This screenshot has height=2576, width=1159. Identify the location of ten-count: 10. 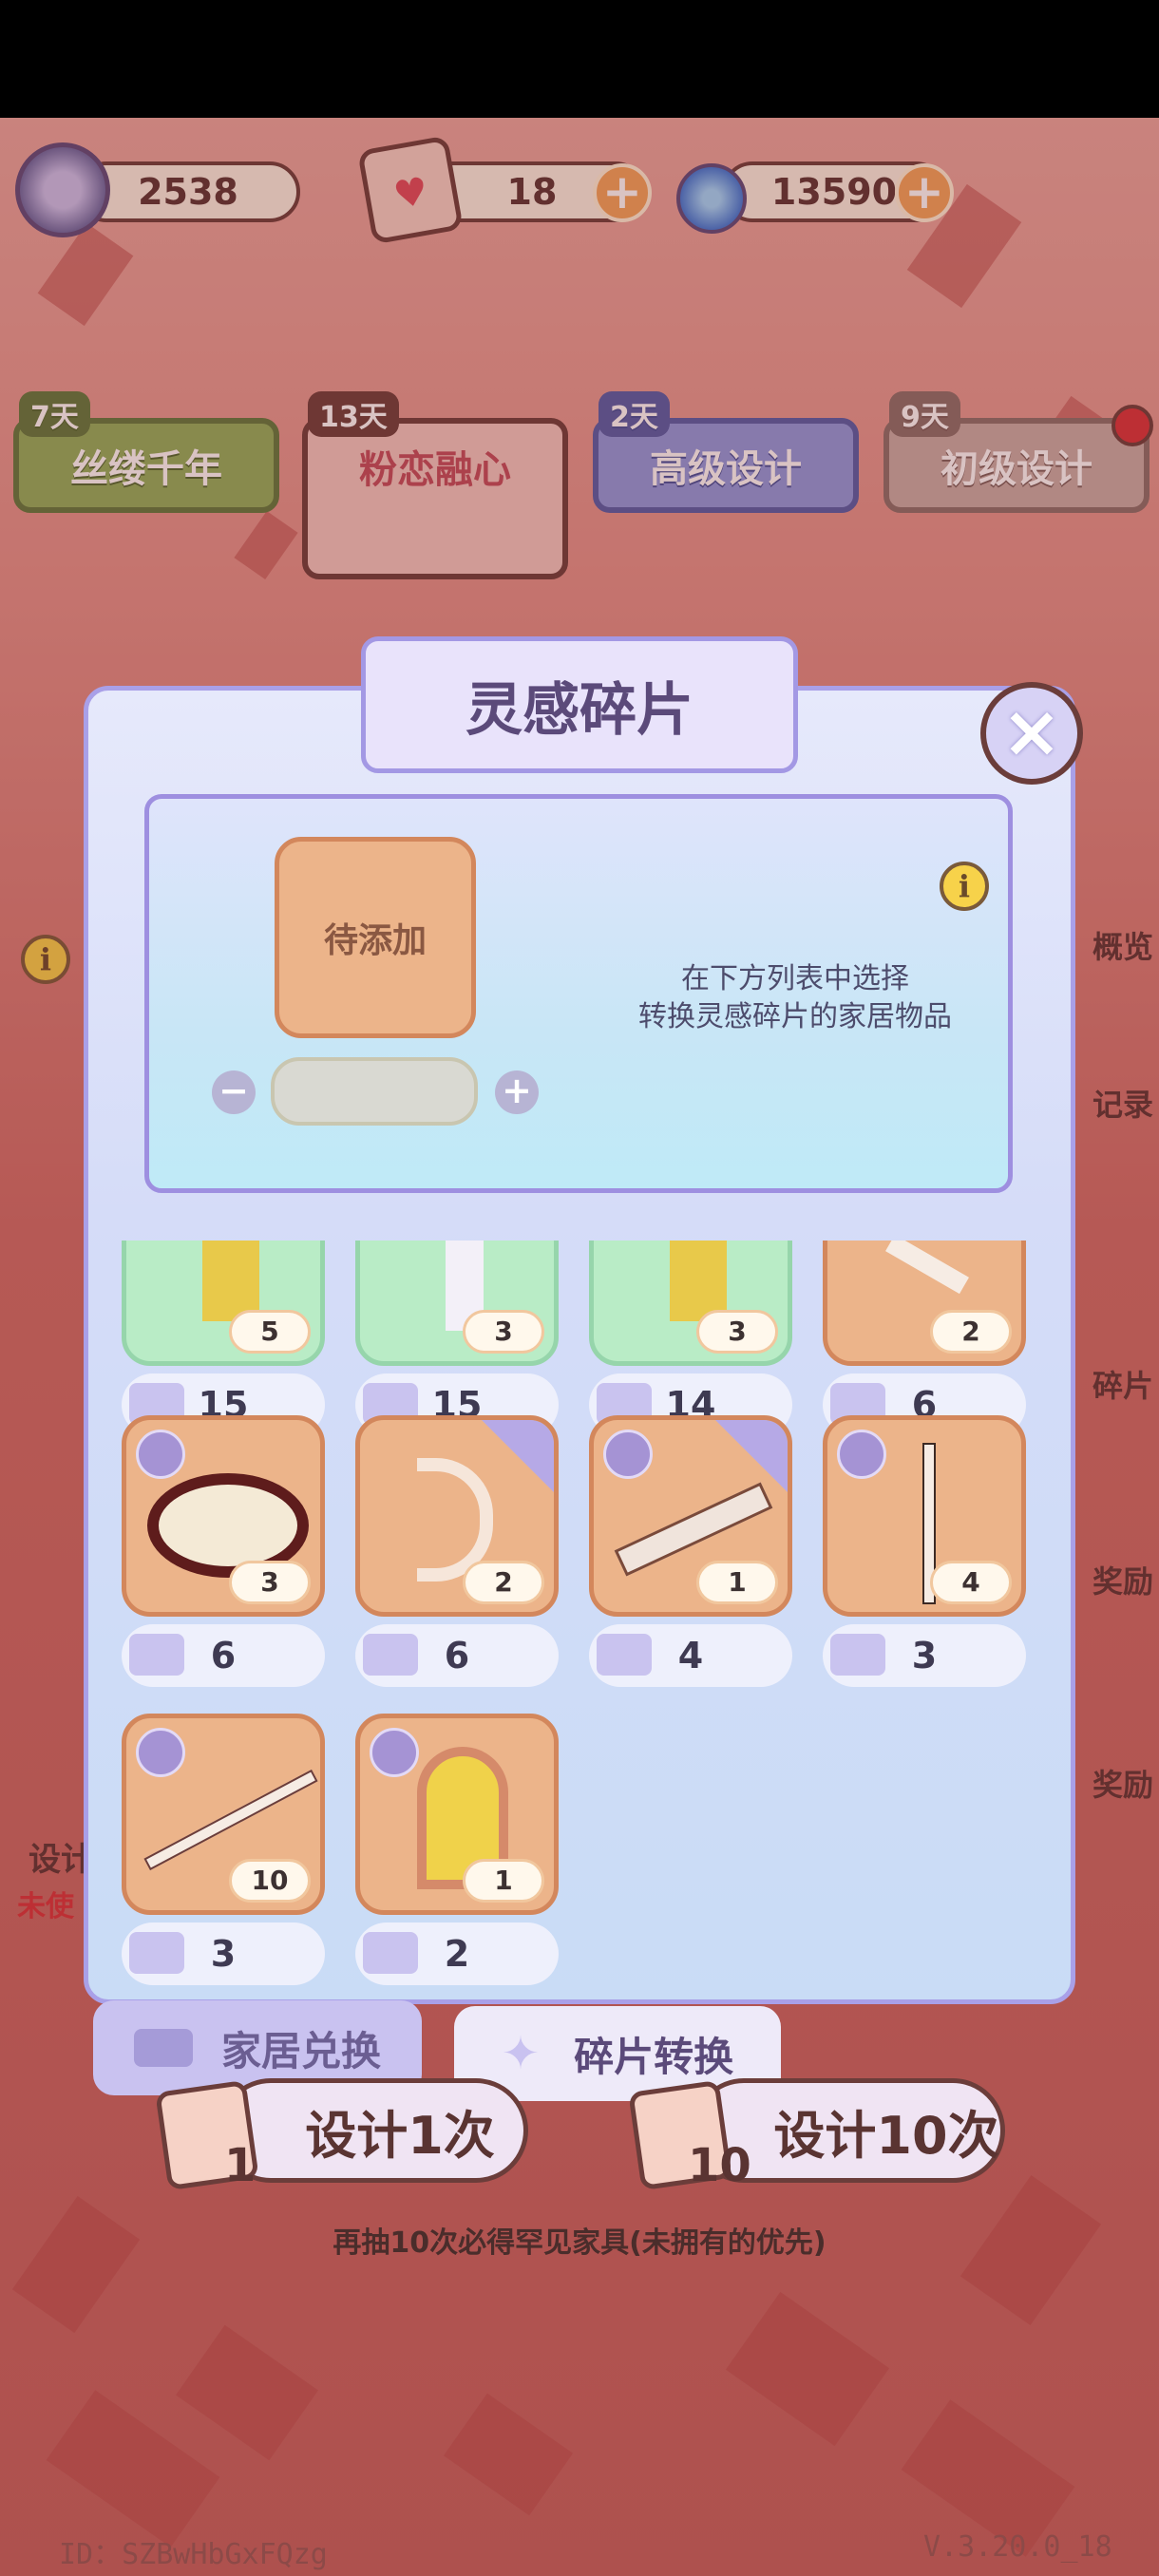
(719, 2165).